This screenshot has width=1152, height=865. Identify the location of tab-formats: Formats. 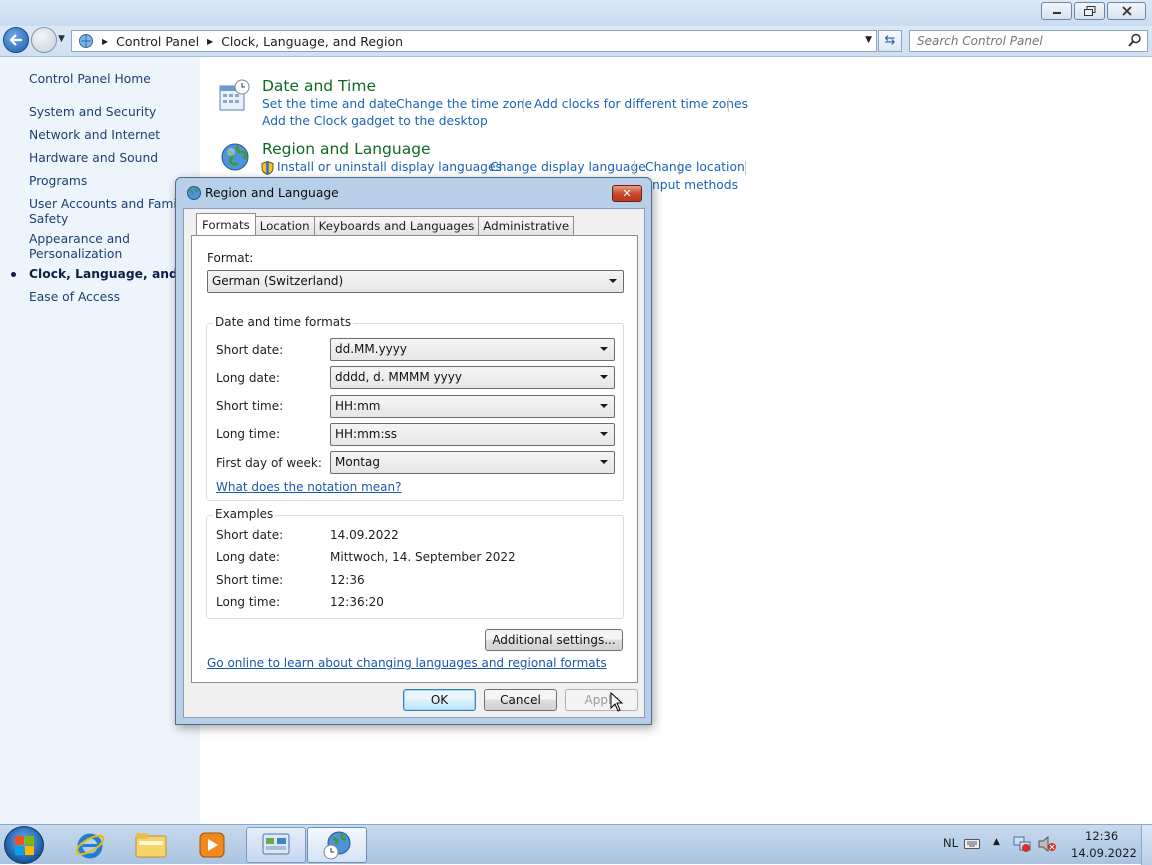
(226, 224).